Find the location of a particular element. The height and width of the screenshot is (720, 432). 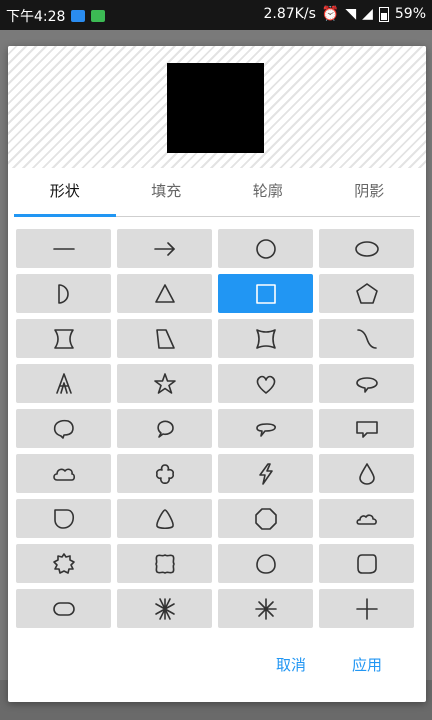

round-speech-bubble-icon is located at coordinates (63, 429).